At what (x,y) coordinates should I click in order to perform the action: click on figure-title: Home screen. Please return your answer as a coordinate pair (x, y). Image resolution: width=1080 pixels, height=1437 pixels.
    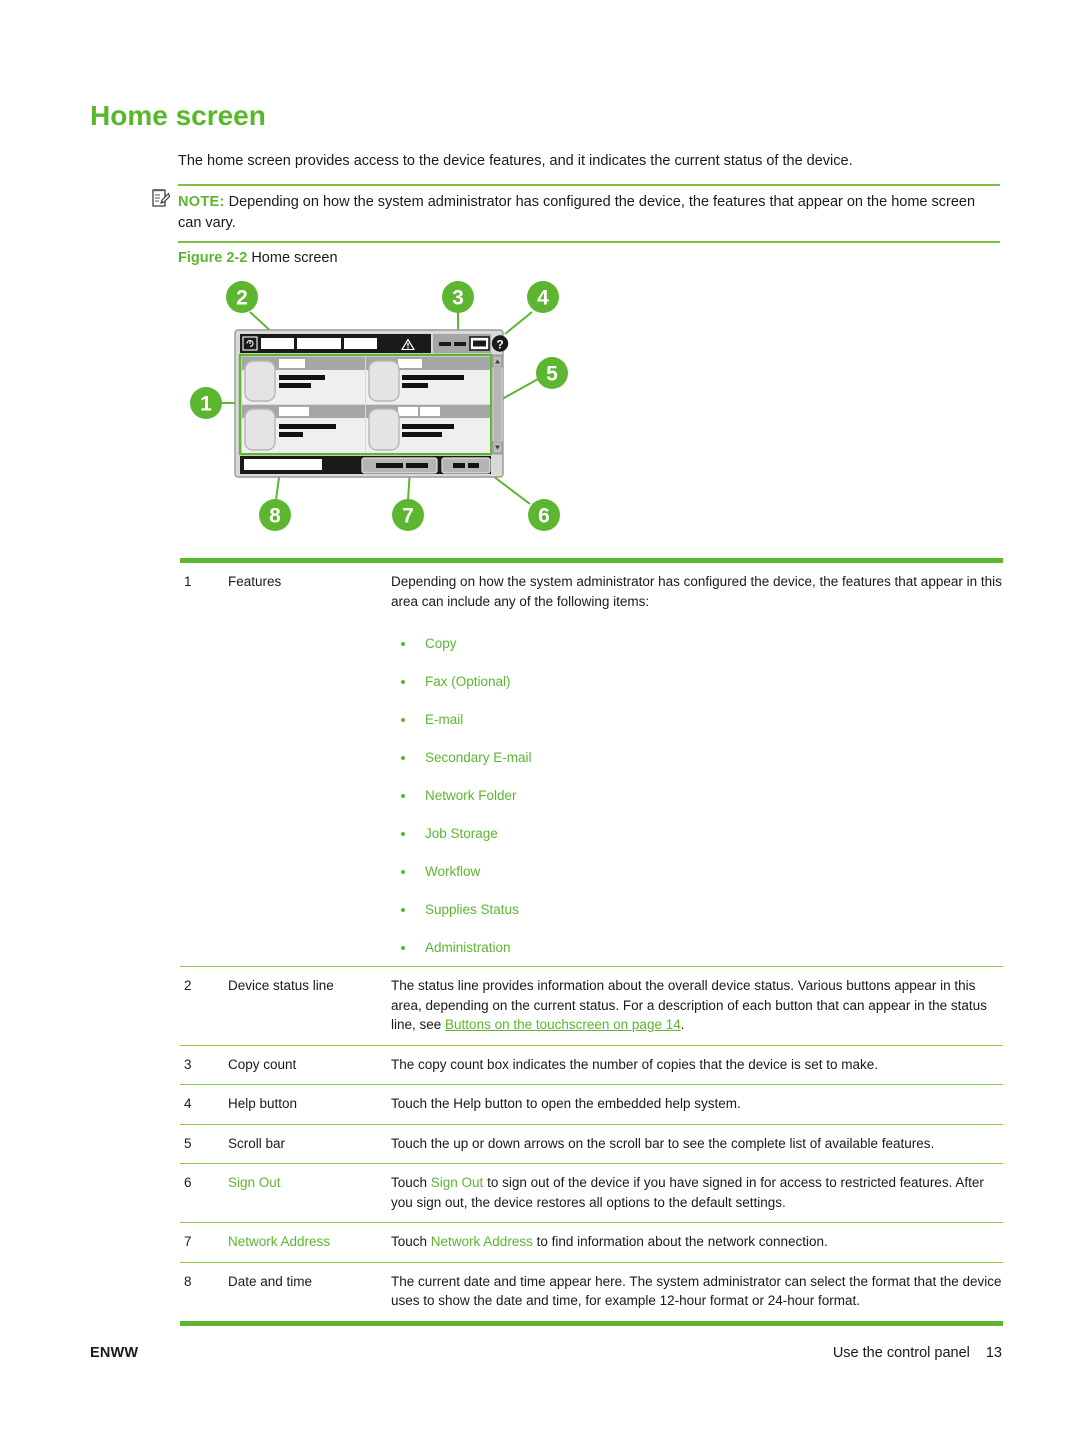
    Looking at the image, I should click on (294, 258).